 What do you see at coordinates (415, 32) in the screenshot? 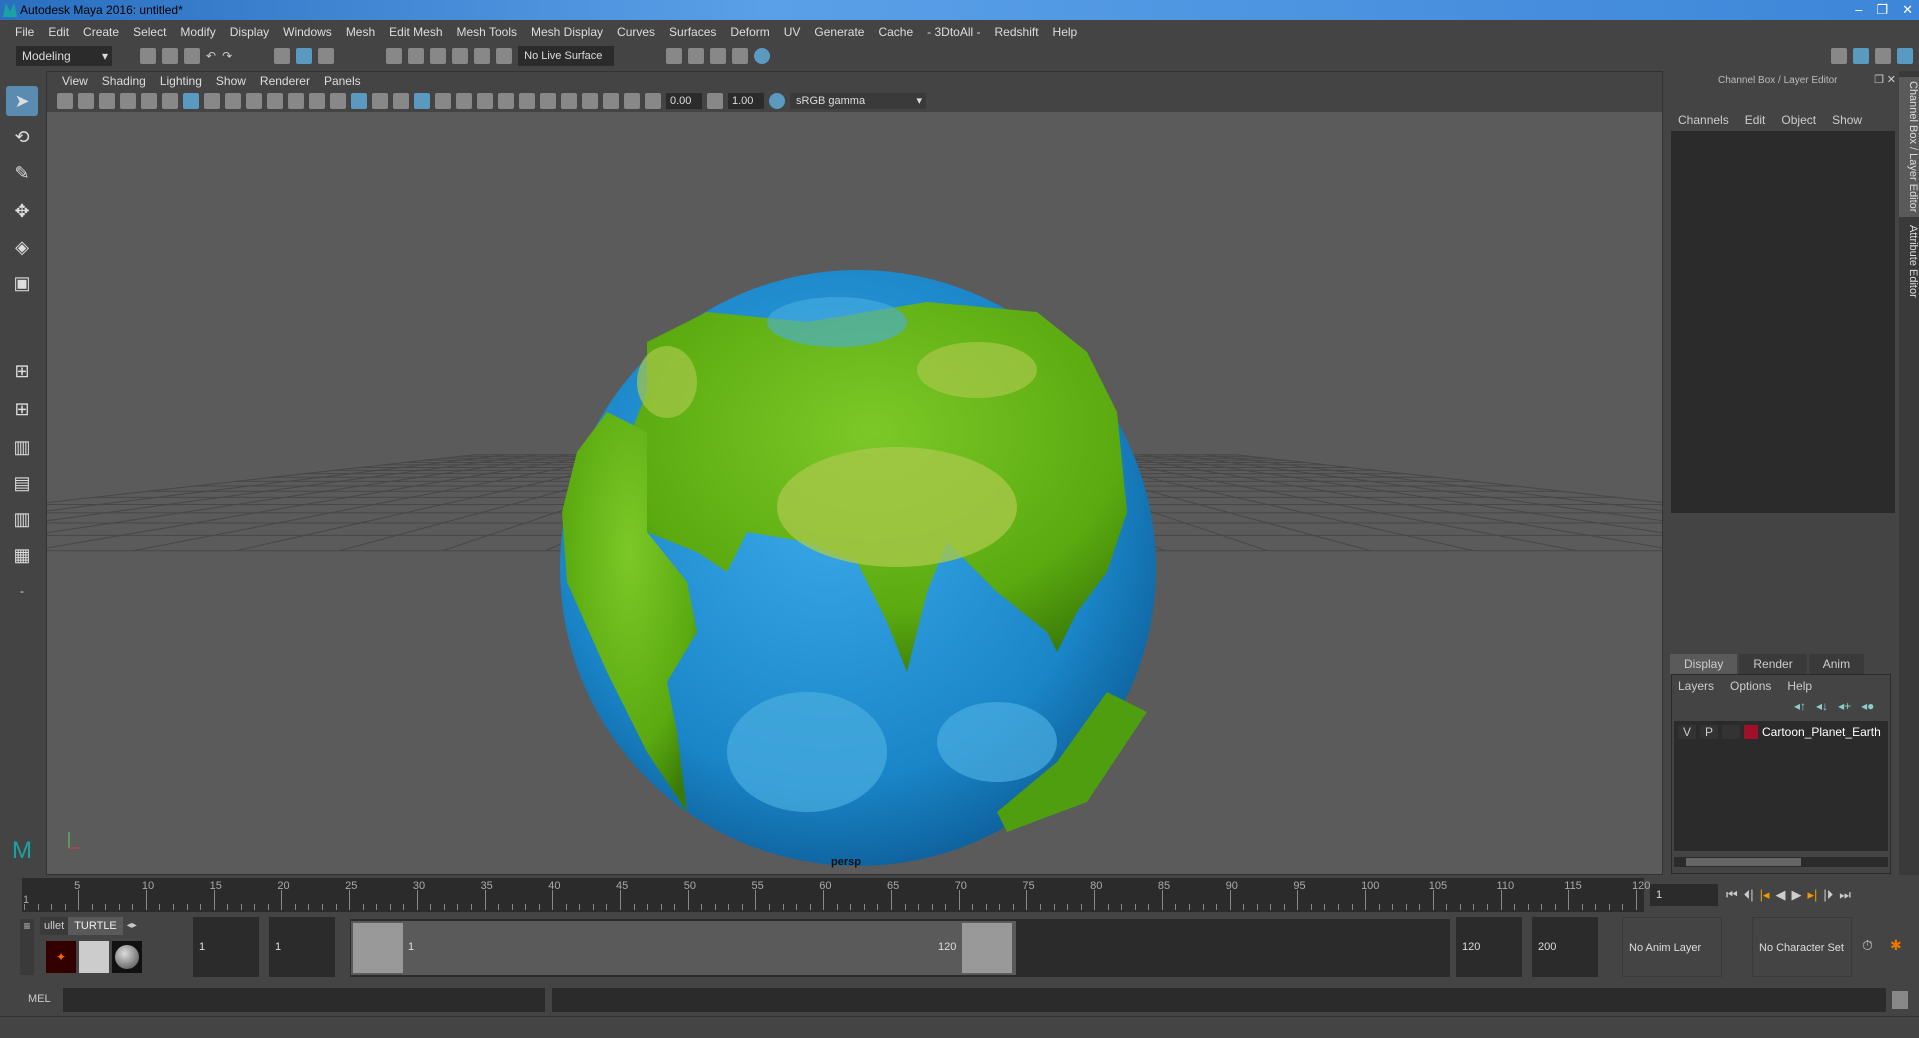
I see `menu-edit-mesh: Edit Mesh` at bounding box center [415, 32].